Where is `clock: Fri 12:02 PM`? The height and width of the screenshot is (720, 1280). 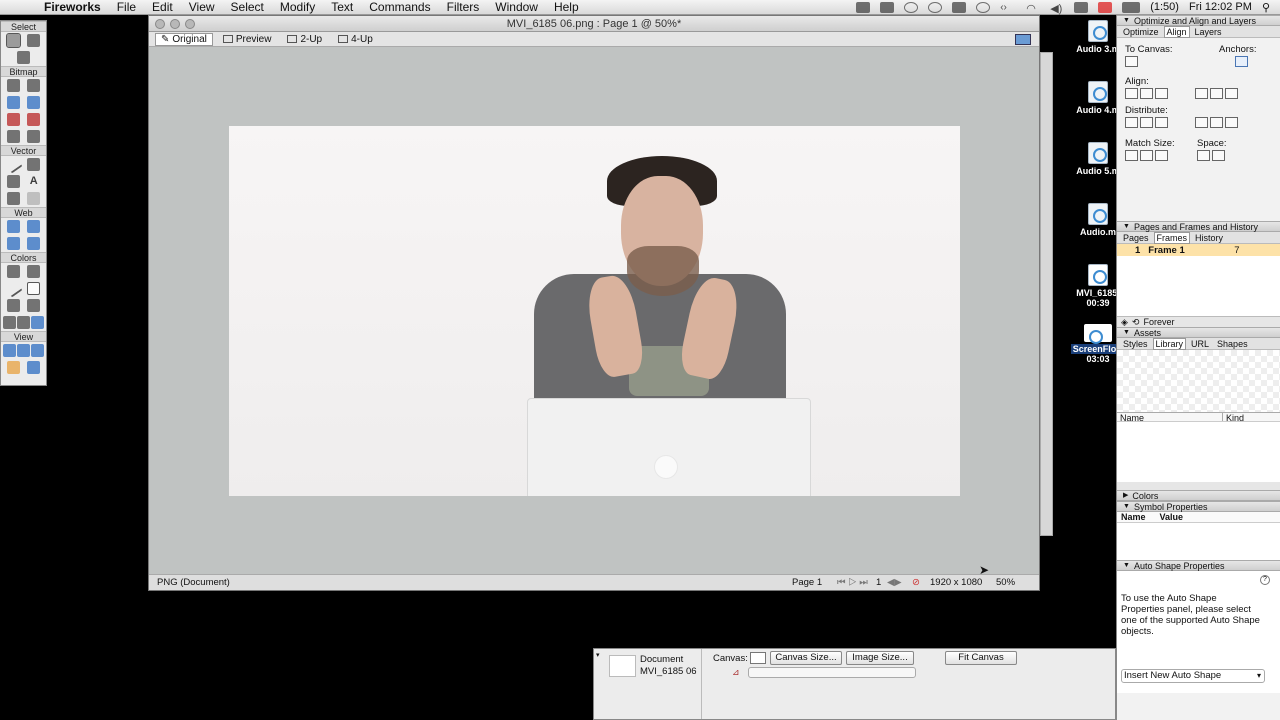
clock: Fri 12:02 PM is located at coordinates (1220, 7).